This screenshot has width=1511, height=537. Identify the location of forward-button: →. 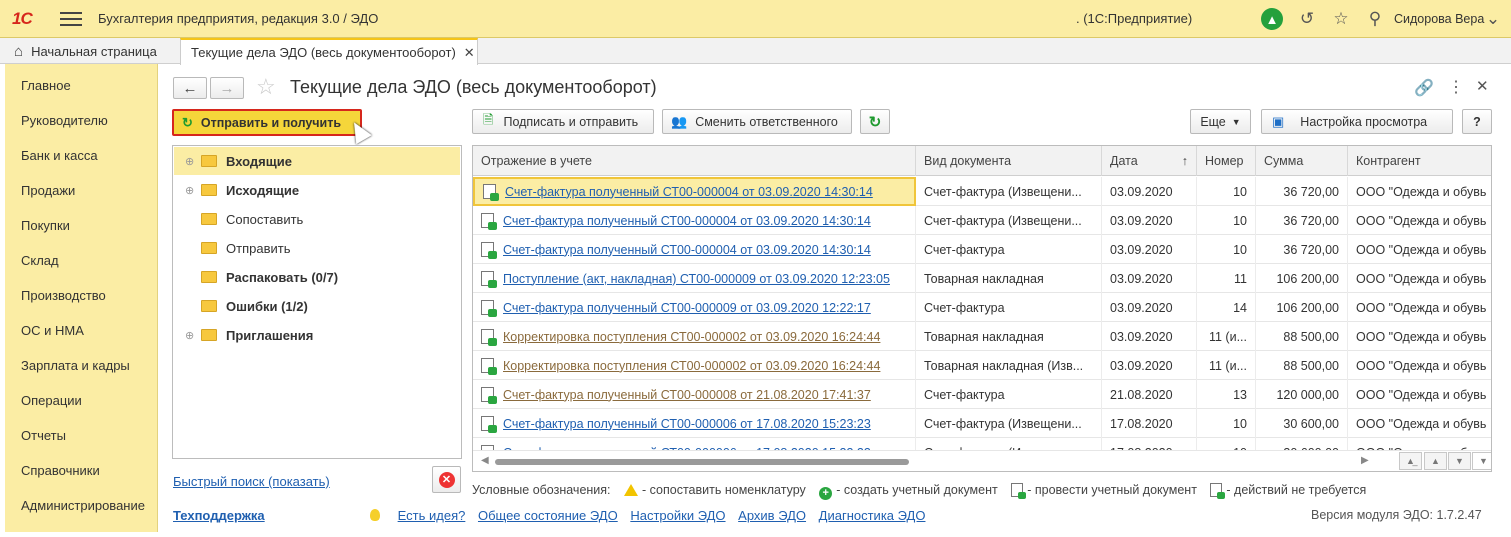
(227, 88).